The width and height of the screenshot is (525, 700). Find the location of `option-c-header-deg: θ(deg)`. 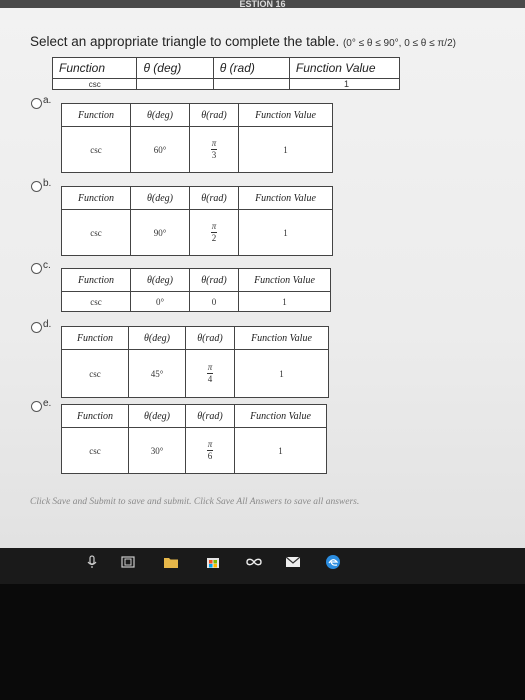

option-c-header-deg: θ(deg) is located at coordinates (160, 280).